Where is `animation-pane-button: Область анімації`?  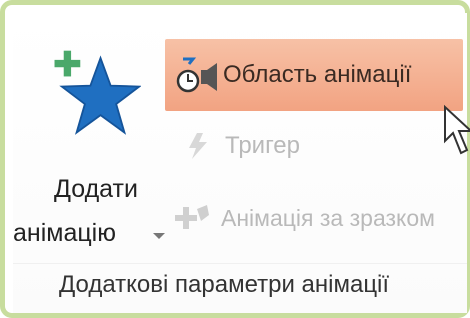 animation-pane-button: Область анімації is located at coordinates (314, 75).